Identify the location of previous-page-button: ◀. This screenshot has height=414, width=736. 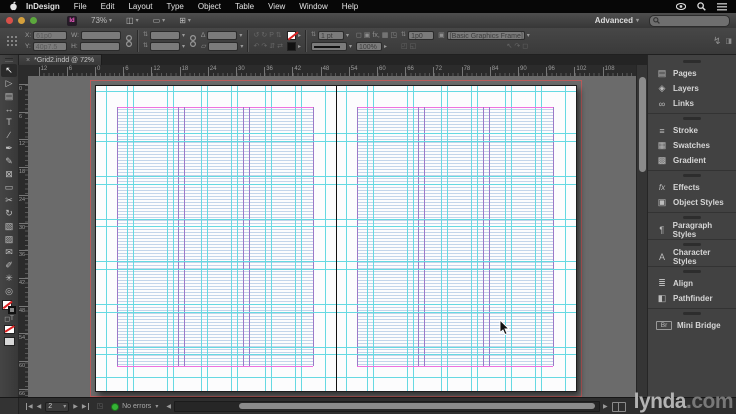
(39, 406).